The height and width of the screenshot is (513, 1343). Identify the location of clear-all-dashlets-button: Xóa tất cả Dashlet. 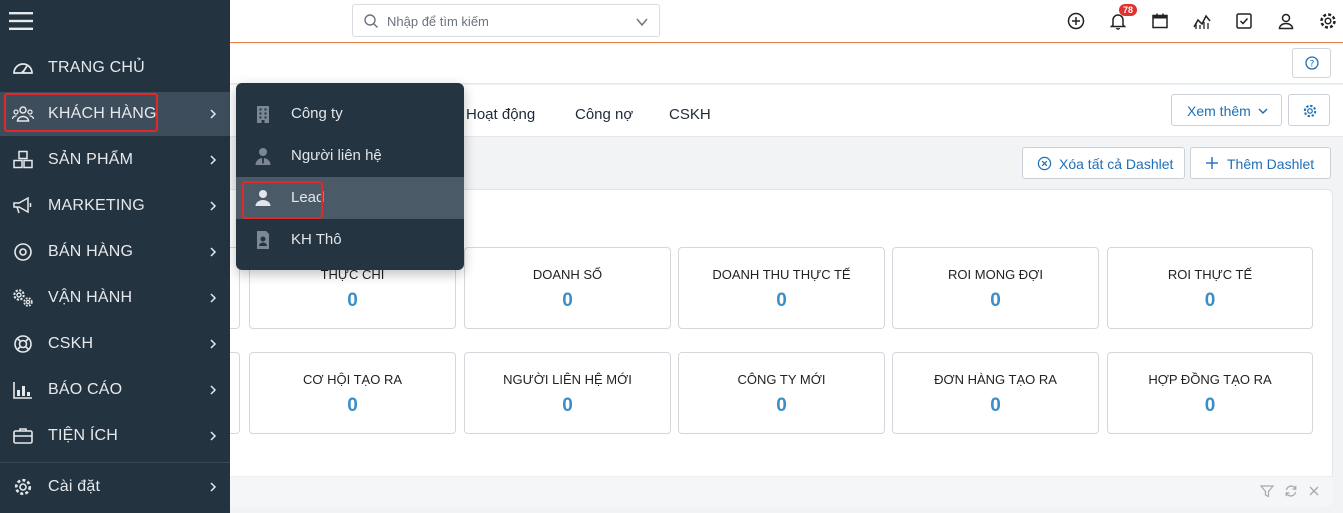
(1103, 163).